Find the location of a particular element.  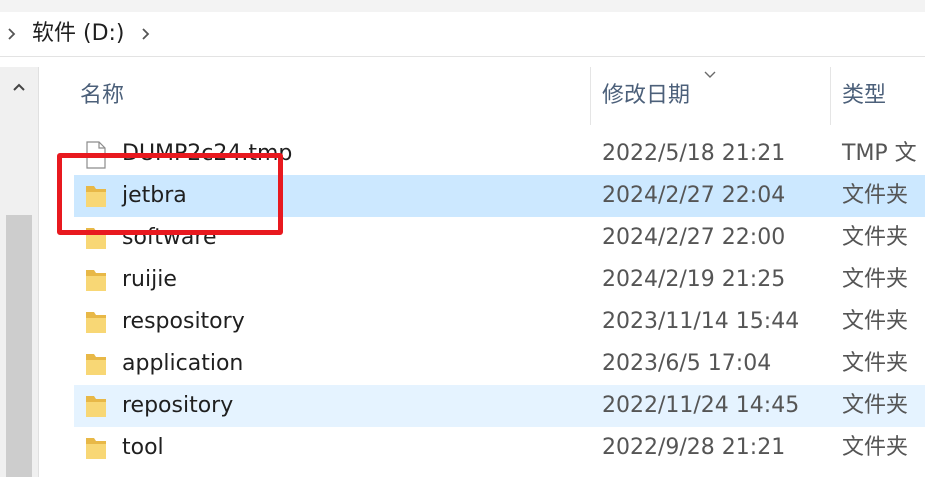

file-date: 2023/6/5 17:04 is located at coordinates (687, 363).